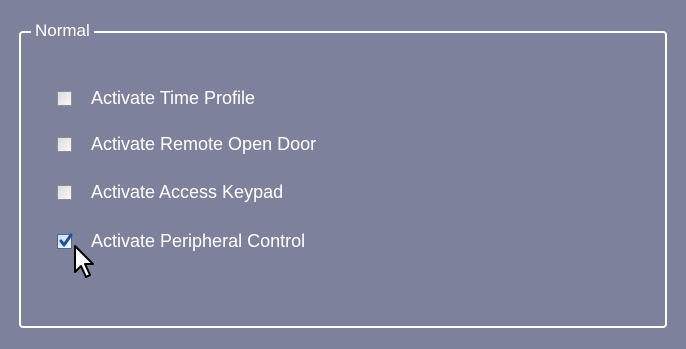 The width and height of the screenshot is (686, 349). I want to click on option-activate-remote-open-door: Activate Remote Open Door, so click(186, 144).